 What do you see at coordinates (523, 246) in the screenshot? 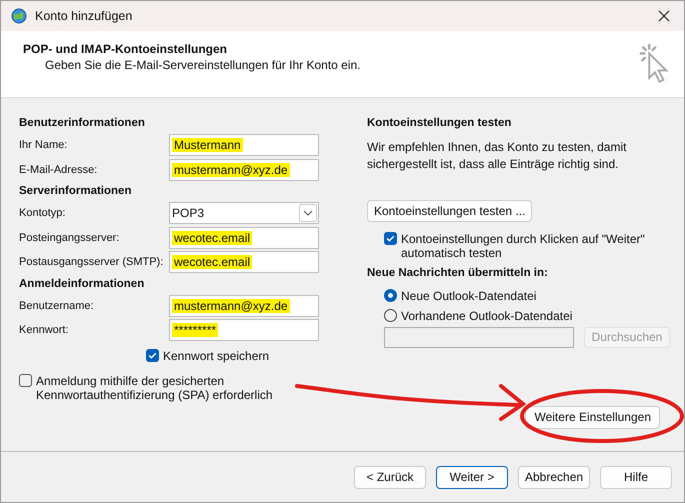
I see `checkbox-label: Kontoeinstellungen durch Klicken auf "Weiter" automatisch testen` at bounding box center [523, 246].